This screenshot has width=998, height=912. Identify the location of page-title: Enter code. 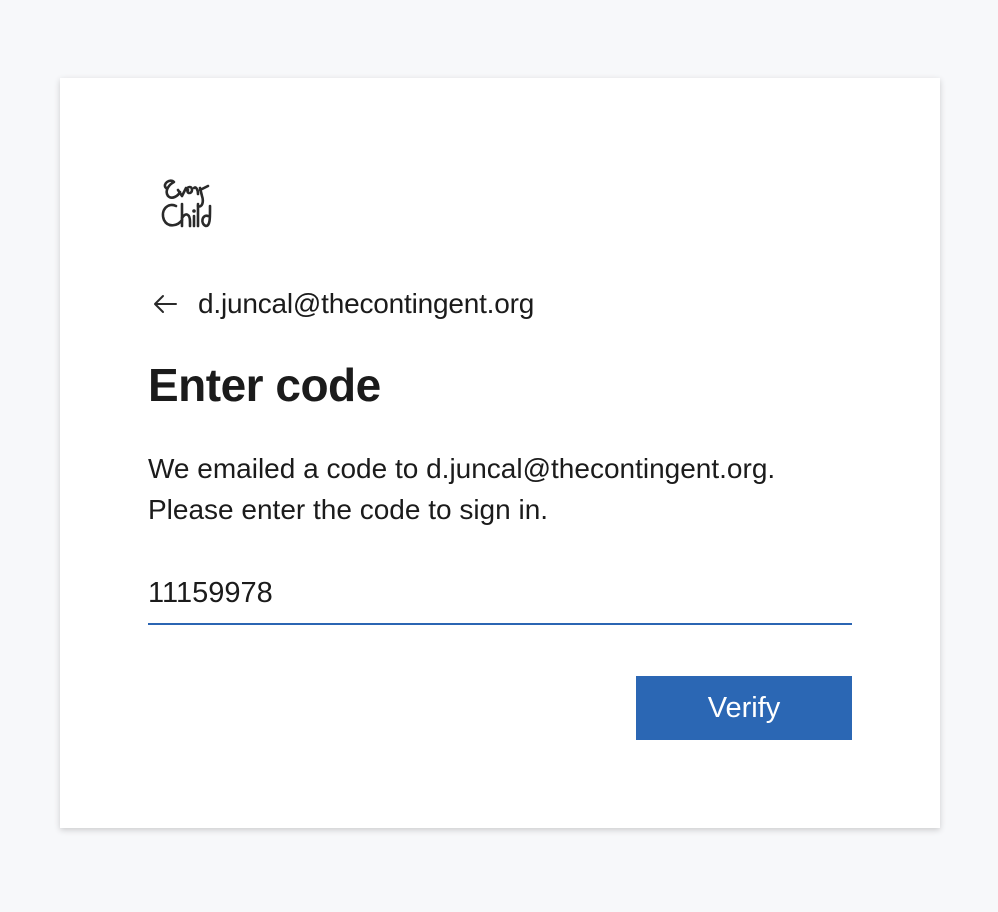
(264, 385).